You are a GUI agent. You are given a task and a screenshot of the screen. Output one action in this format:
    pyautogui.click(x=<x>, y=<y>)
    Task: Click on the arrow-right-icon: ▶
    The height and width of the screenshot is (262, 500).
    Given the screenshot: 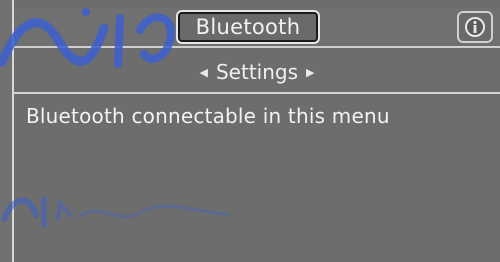 What is the action you would take?
    pyautogui.click(x=310, y=72)
    